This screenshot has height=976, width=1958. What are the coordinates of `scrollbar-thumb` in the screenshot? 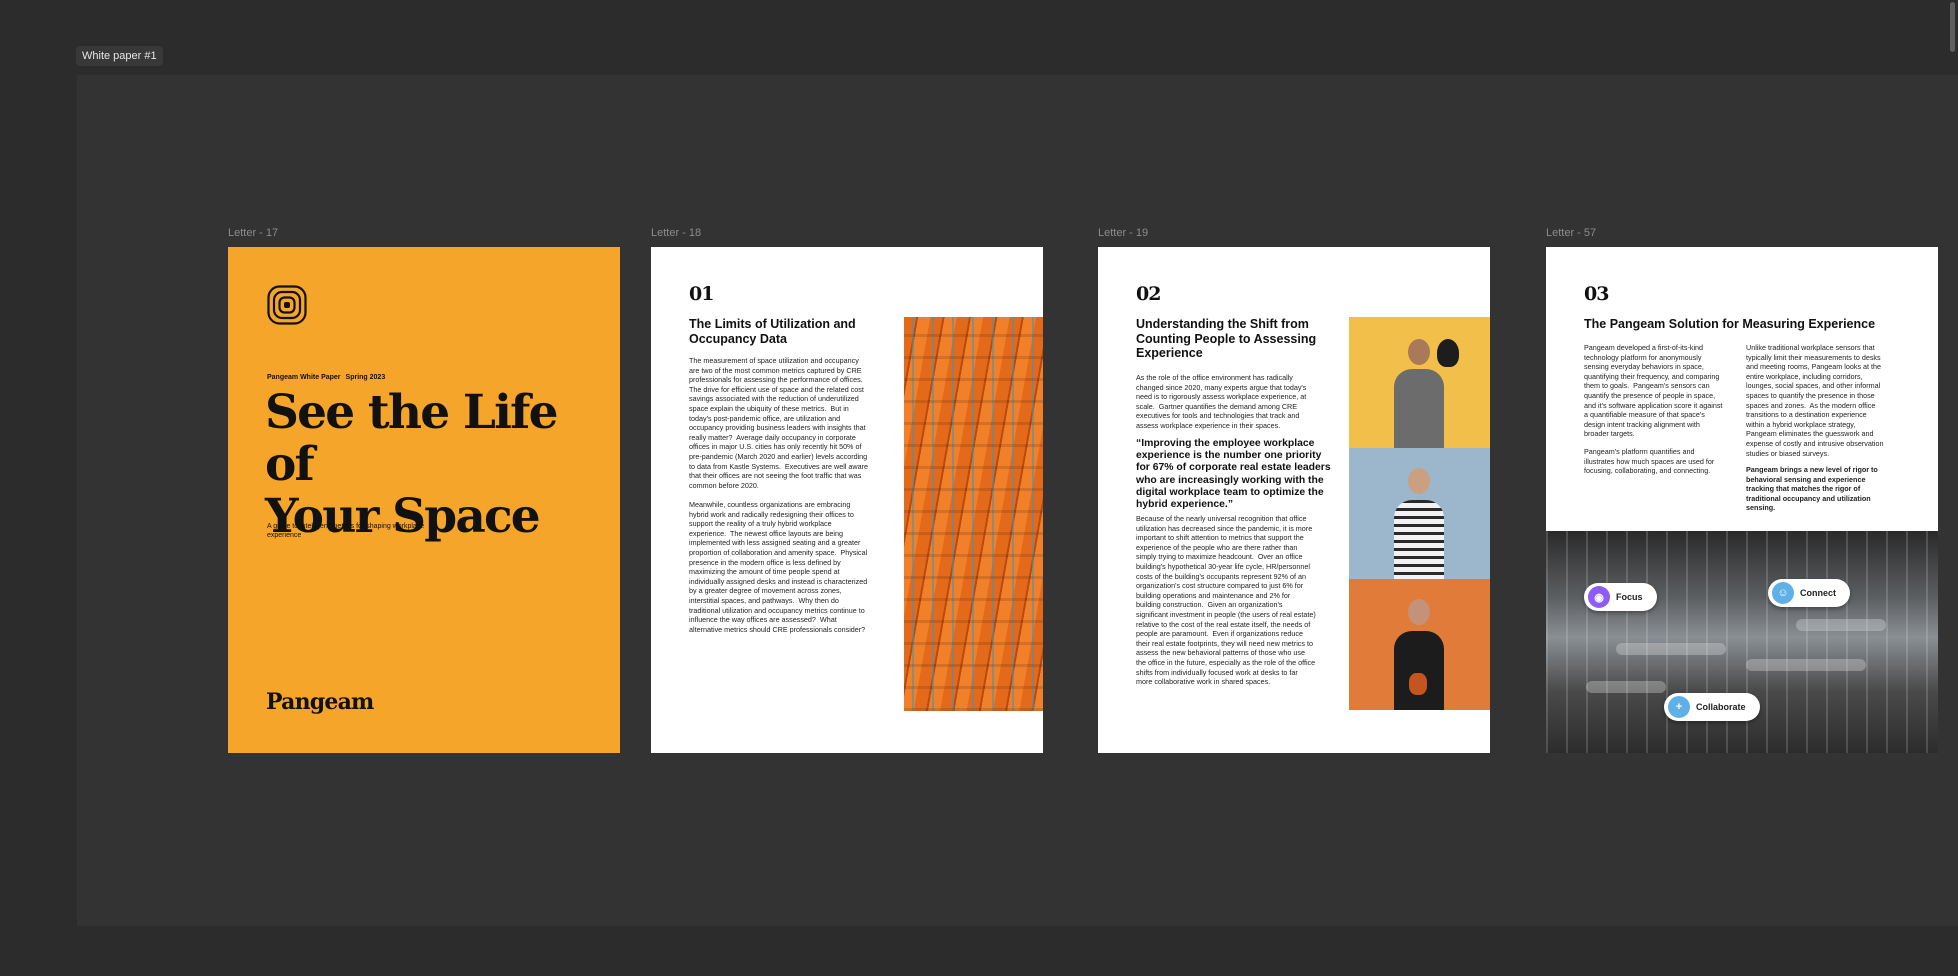 It's located at (1952, 27).